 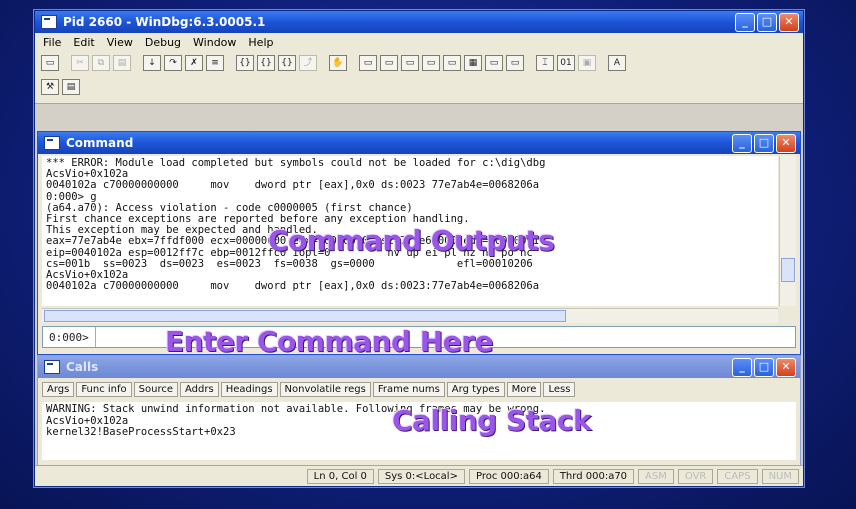 What do you see at coordinates (52, 42) in the screenshot?
I see `menu-file: File` at bounding box center [52, 42].